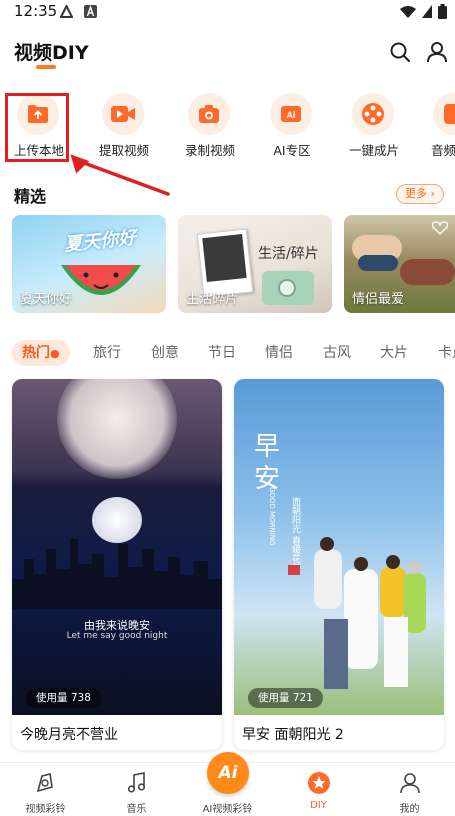  I want to click on nav-item-diy: DIY, so click(318, 789).